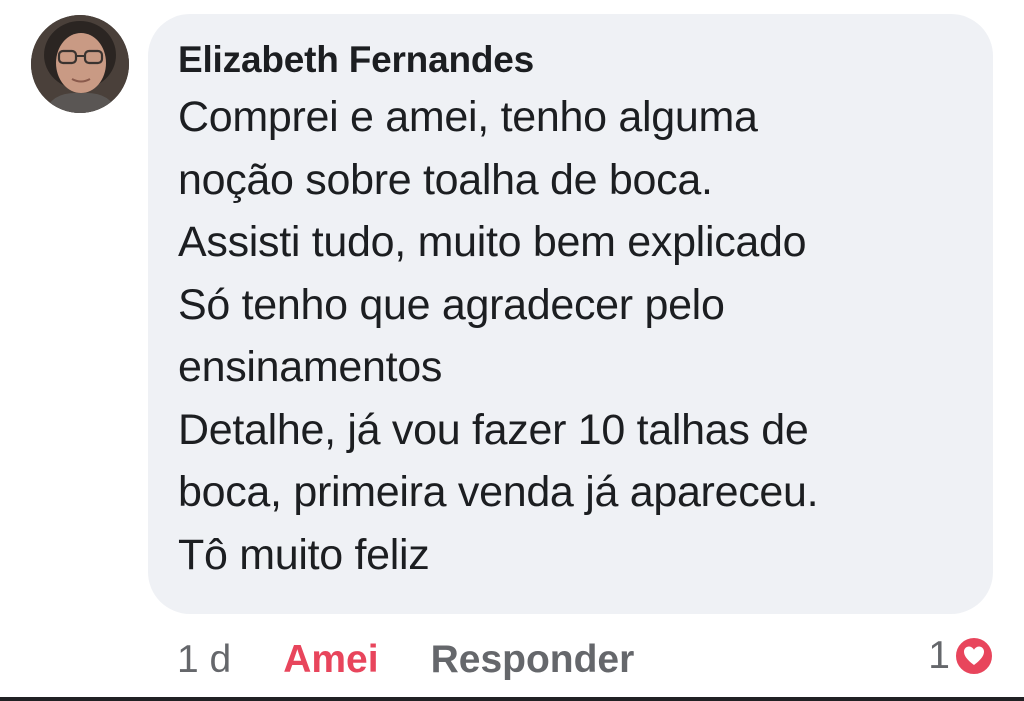  Describe the element at coordinates (512, 699) in the screenshot. I see `divider` at that location.